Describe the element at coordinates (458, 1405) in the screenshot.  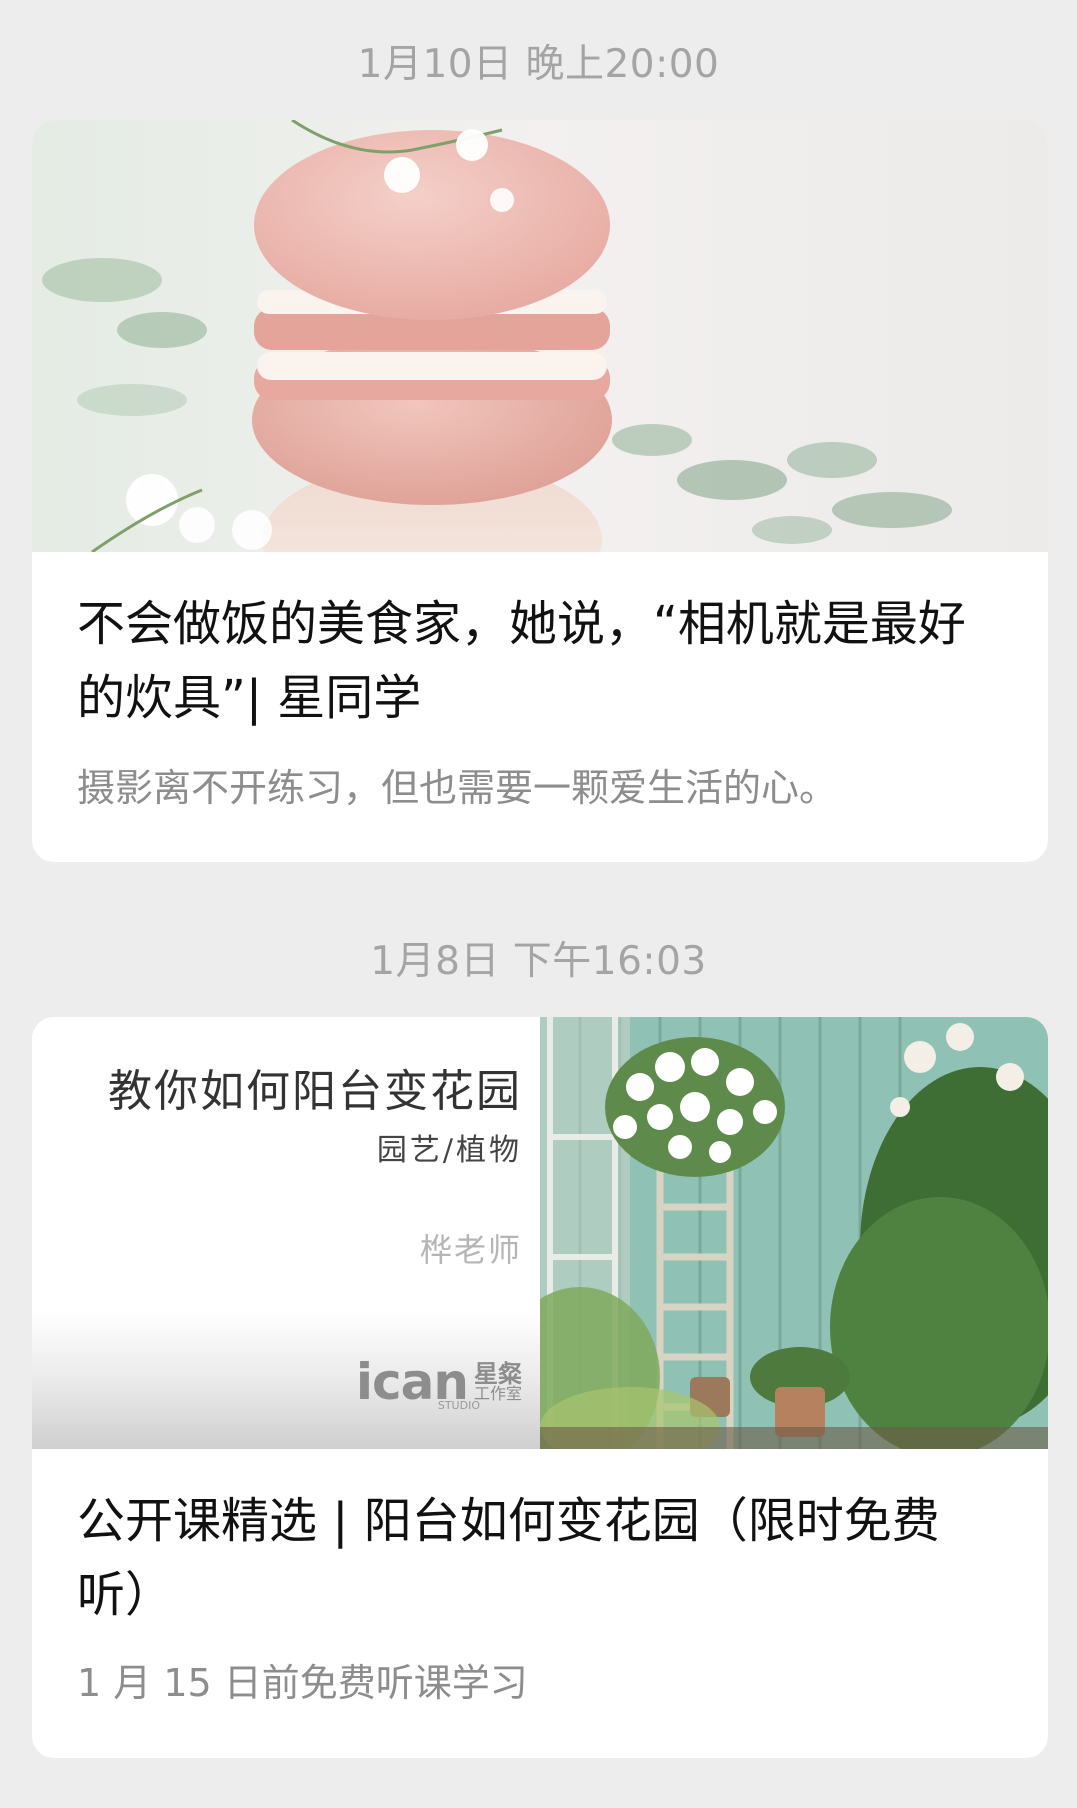
I see `studio-logo-studio: STUDIO` at that location.